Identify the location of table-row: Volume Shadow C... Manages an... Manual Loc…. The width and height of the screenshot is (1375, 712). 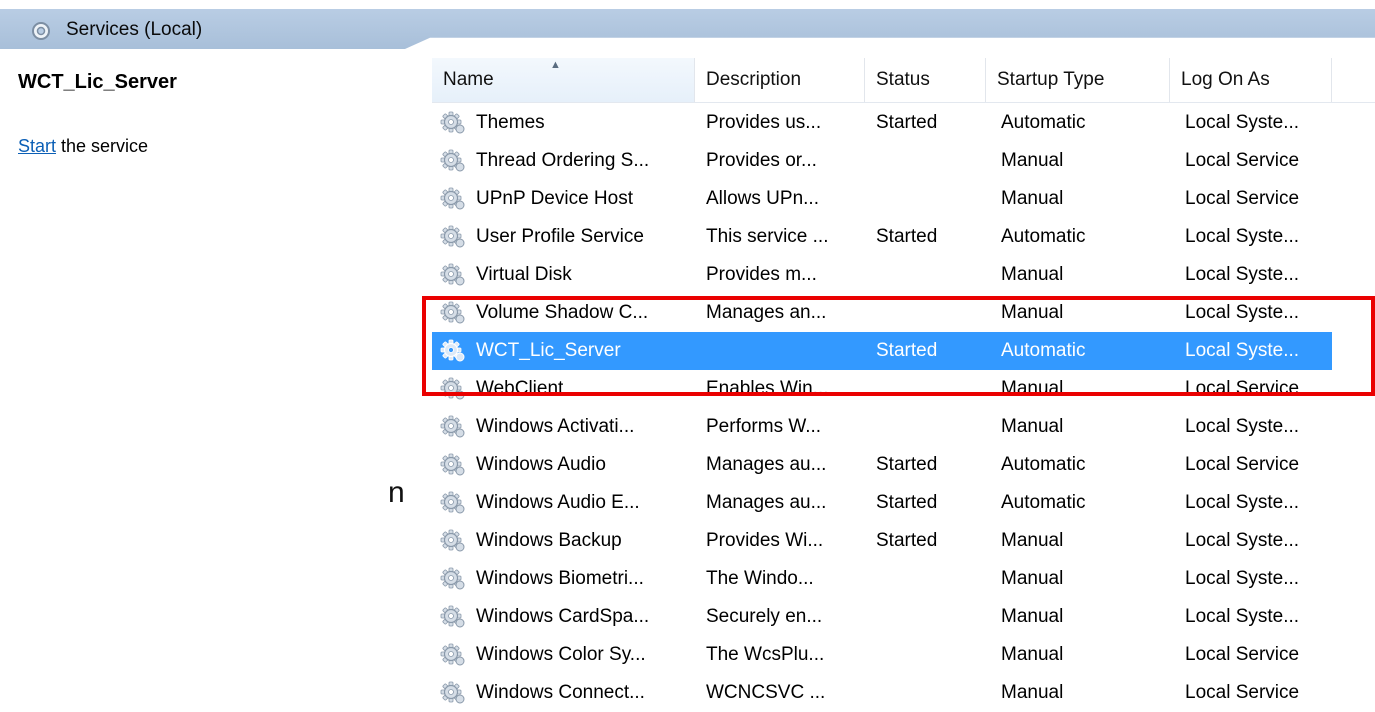
(882, 313).